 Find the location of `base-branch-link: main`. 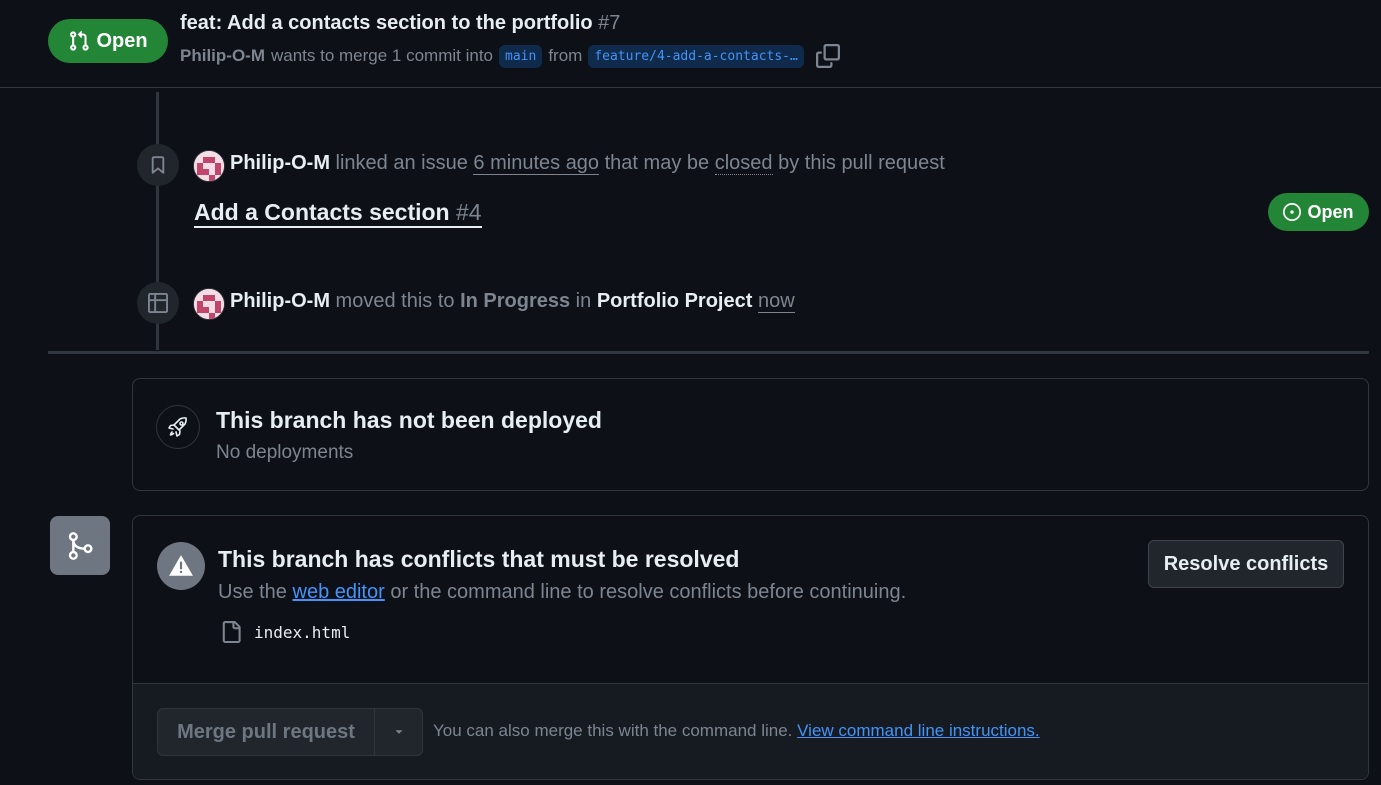

base-branch-link: main is located at coordinates (521, 56).